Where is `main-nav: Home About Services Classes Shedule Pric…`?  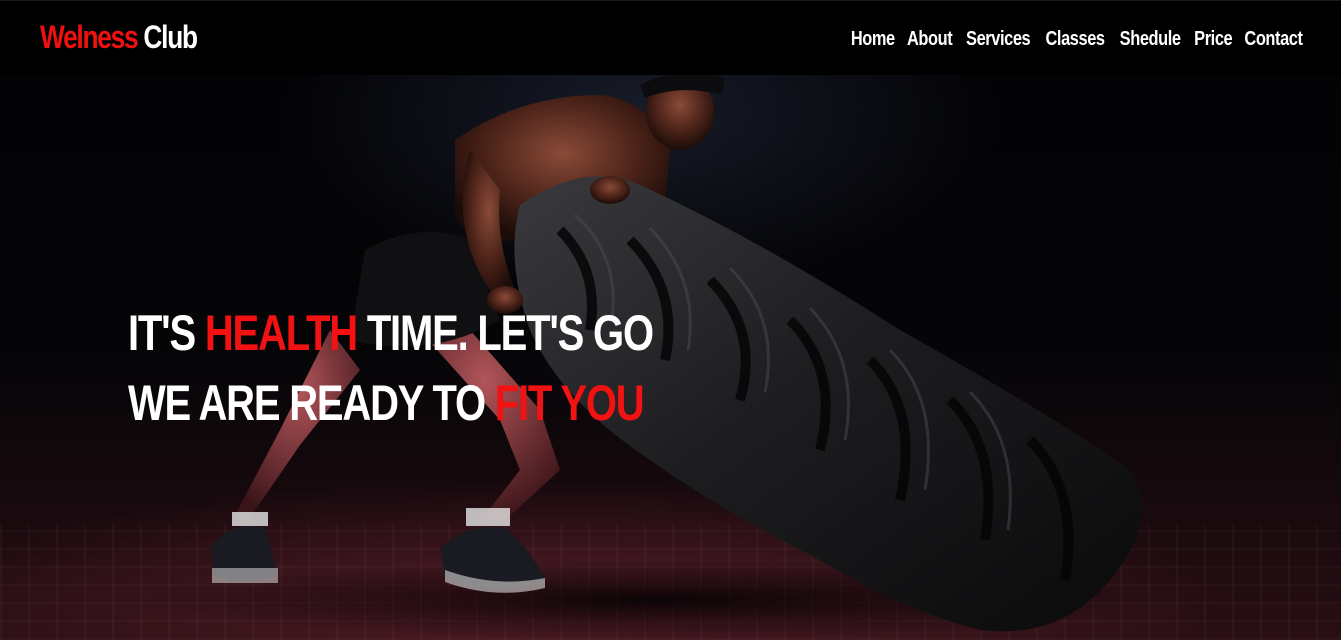 main-nav: Home About Services Classes Shedule Pric… is located at coordinates (1077, 39).